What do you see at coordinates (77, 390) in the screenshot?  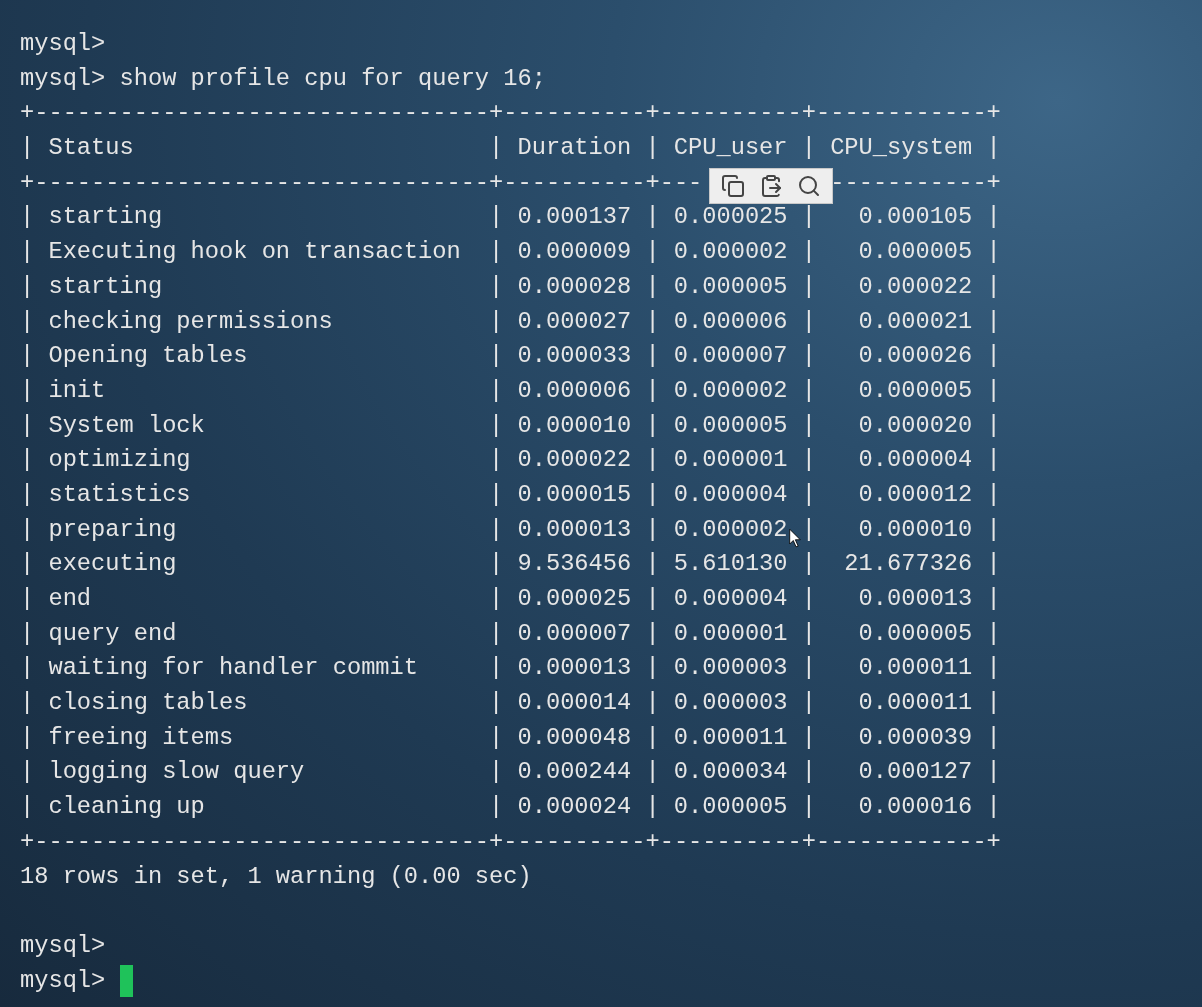 I see `table-cell-text: init` at bounding box center [77, 390].